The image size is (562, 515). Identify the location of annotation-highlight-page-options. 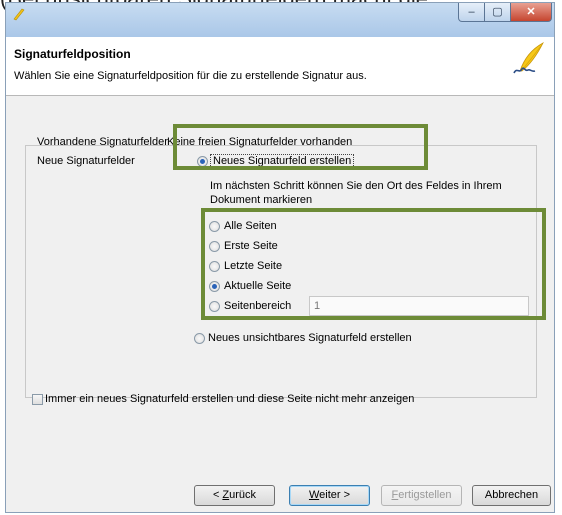
(373, 264).